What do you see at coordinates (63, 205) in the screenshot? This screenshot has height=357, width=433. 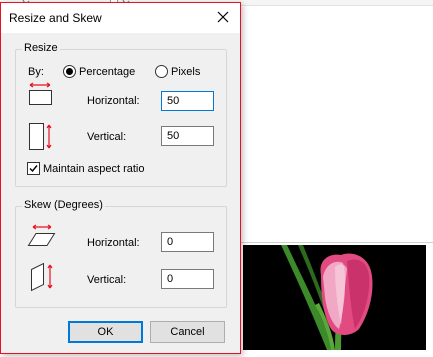 I see `skew-group-label: Skew (Degrees)` at bounding box center [63, 205].